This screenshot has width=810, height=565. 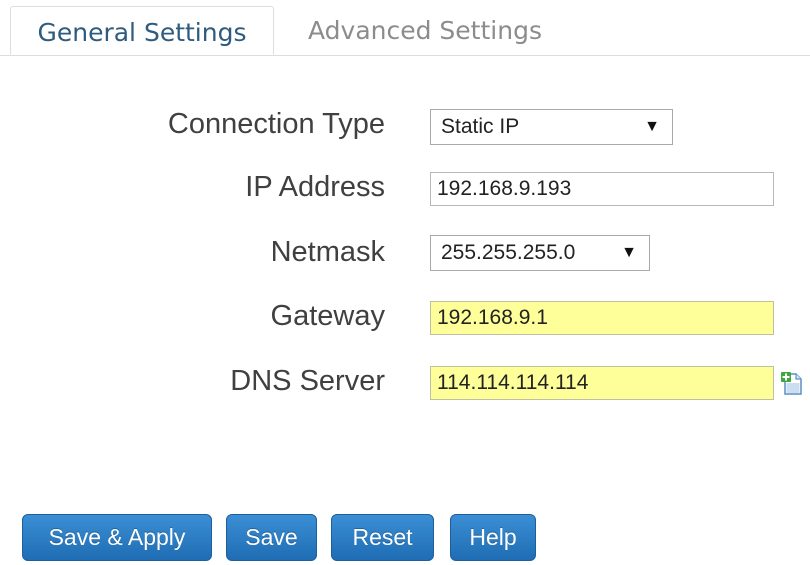 I want to click on tab-divider, so click(x=405, y=55).